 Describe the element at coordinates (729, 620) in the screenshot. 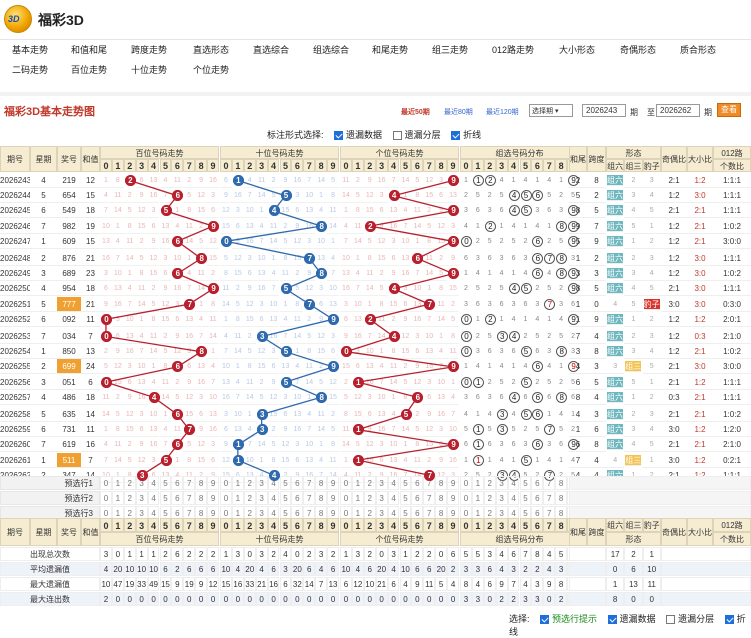

I see `bottom-polyline-checkbox` at that location.